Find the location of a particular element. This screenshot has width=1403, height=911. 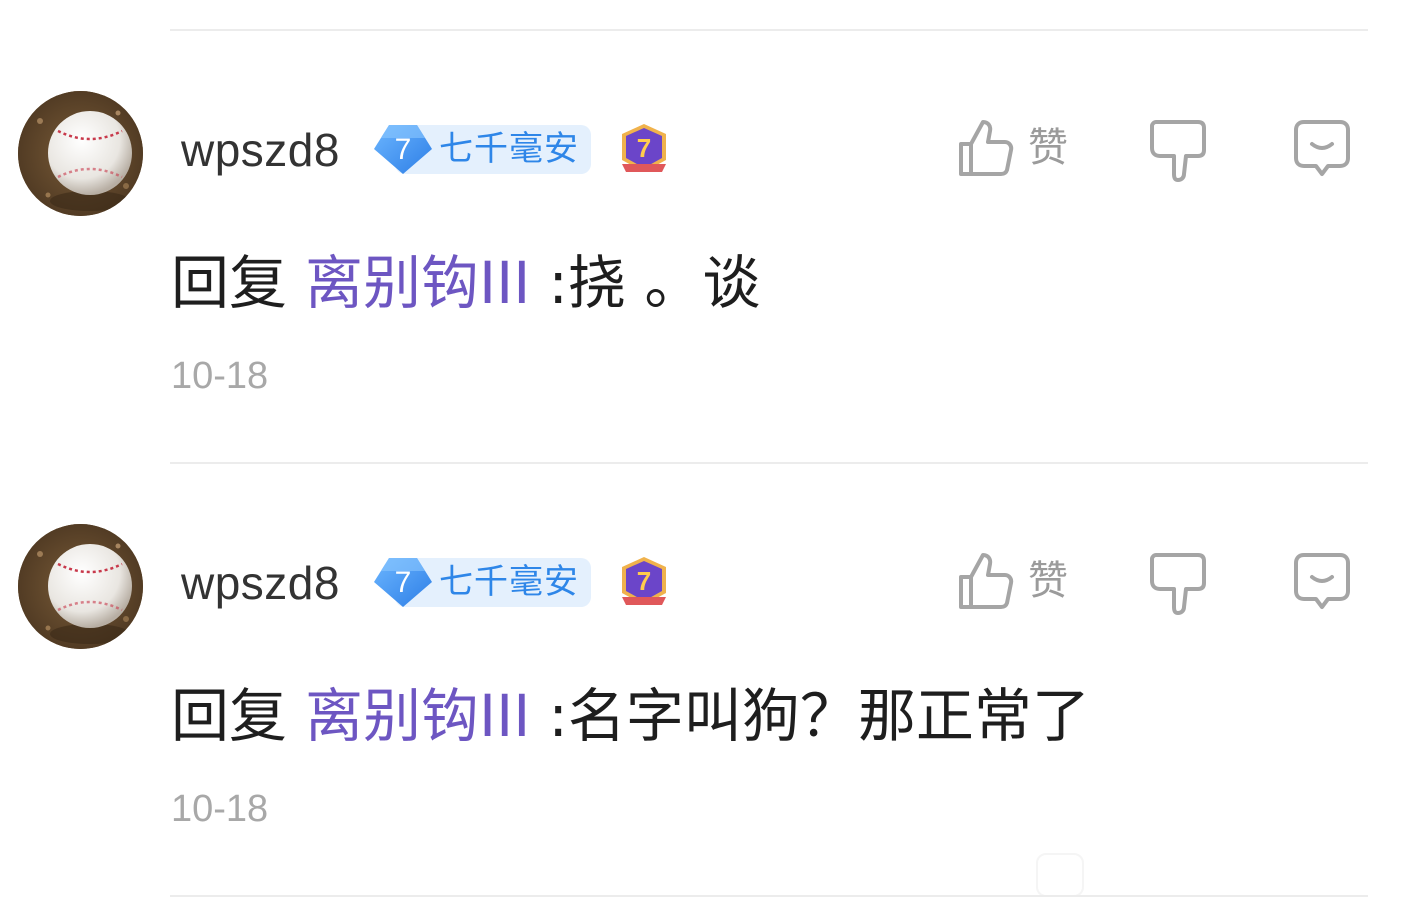

comment-content: :名字叫狗？那正常了 is located at coordinates (819, 716).